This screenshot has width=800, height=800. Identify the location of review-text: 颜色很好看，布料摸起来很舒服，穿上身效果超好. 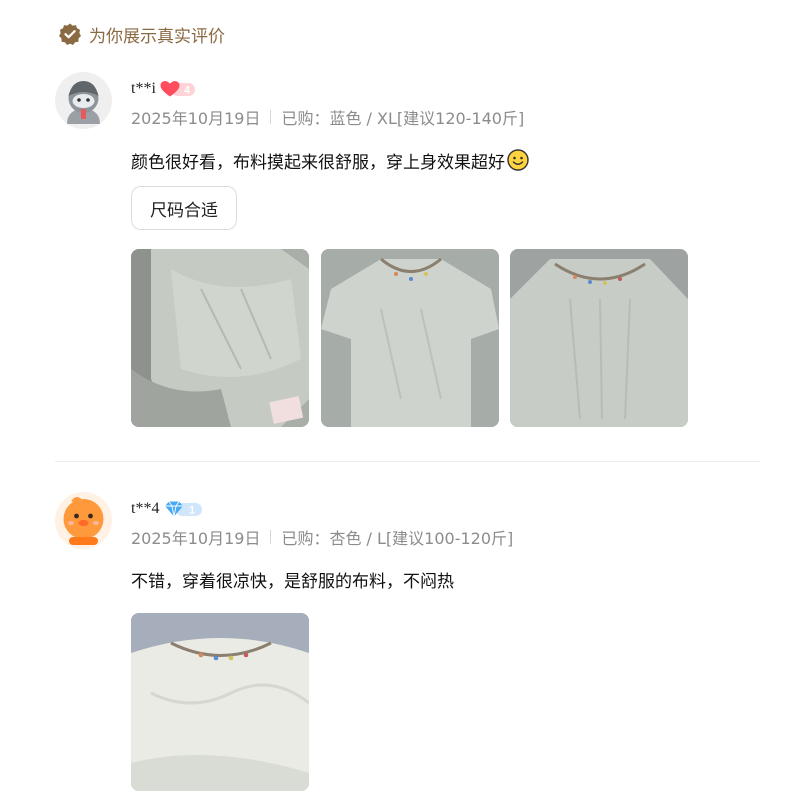
(330, 160).